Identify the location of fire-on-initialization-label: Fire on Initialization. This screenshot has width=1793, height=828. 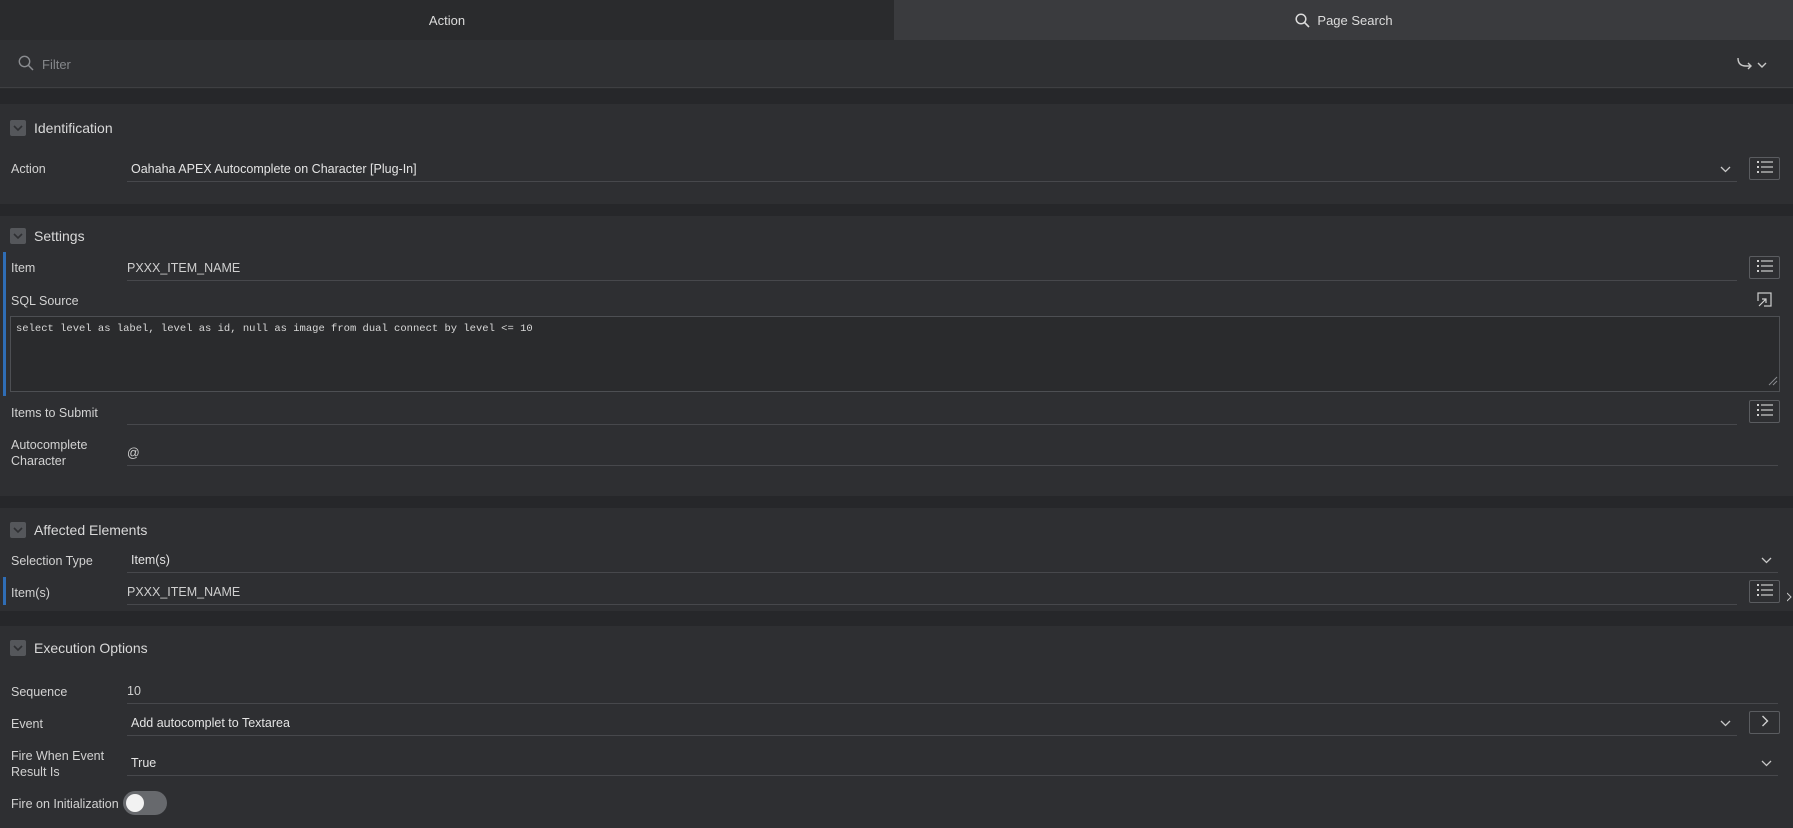
(65, 804).